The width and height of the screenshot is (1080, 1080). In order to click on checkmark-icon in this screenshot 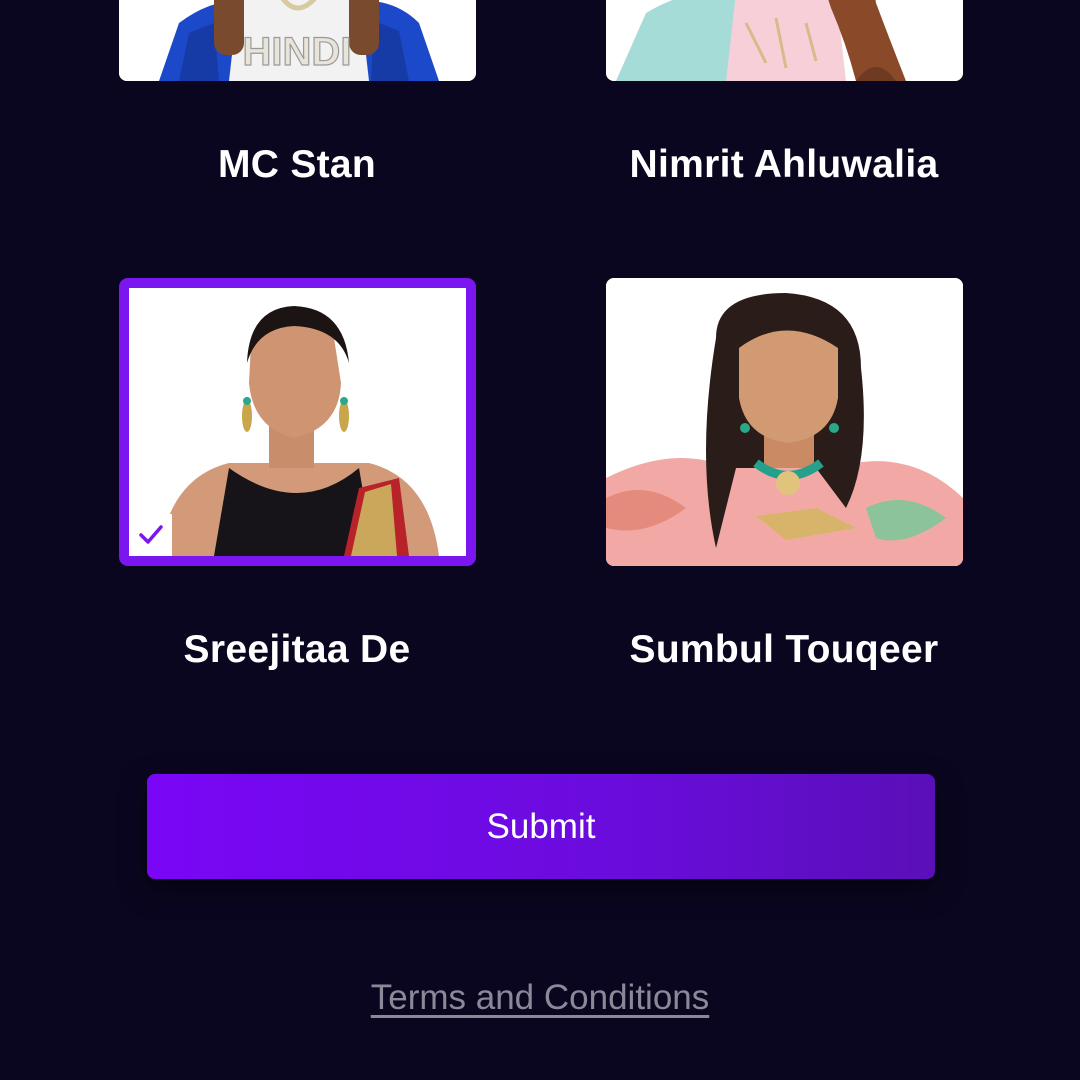, I will do `click(150, 534)`.